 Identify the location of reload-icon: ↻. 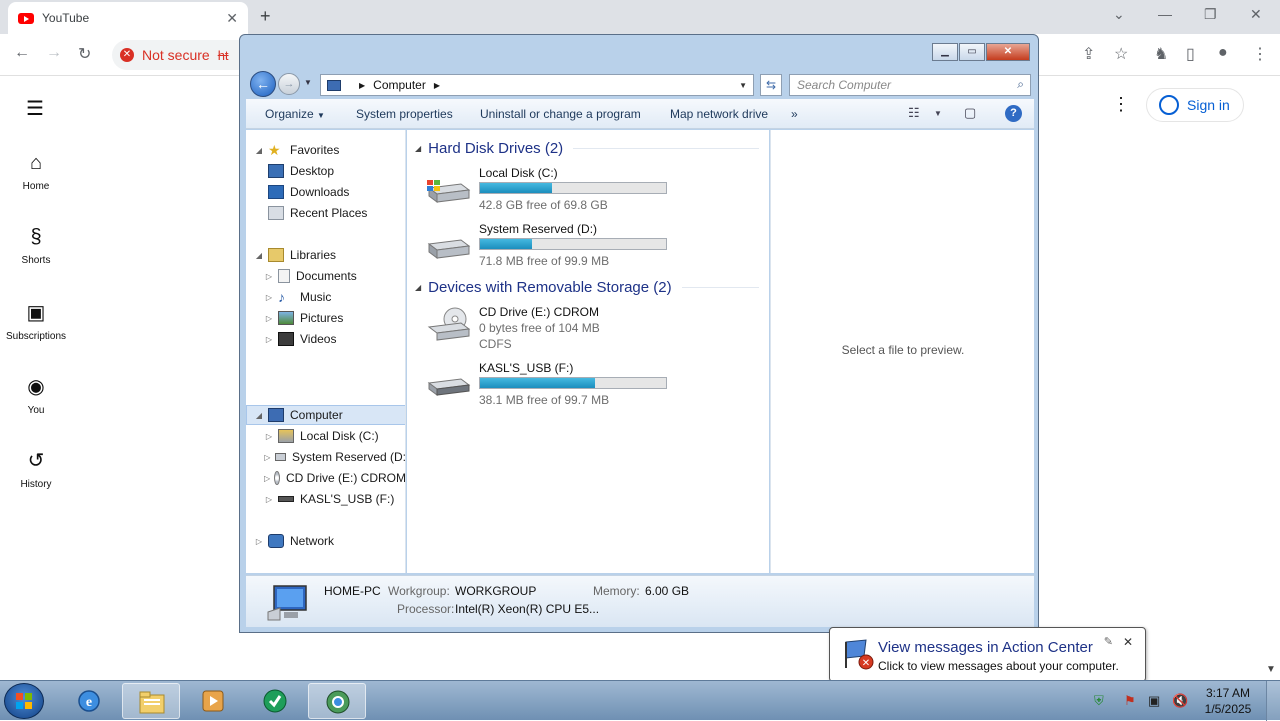
(84, 54).